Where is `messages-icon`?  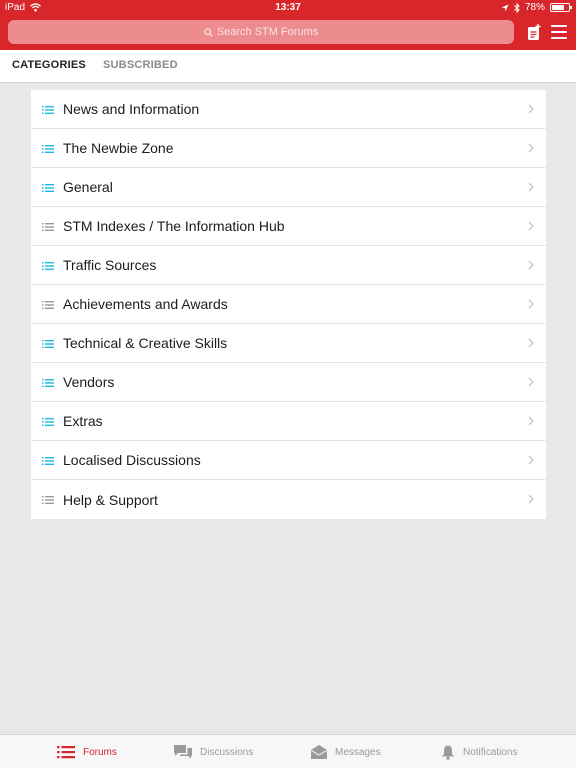
messages-icon is located at coordinates (319, 752).